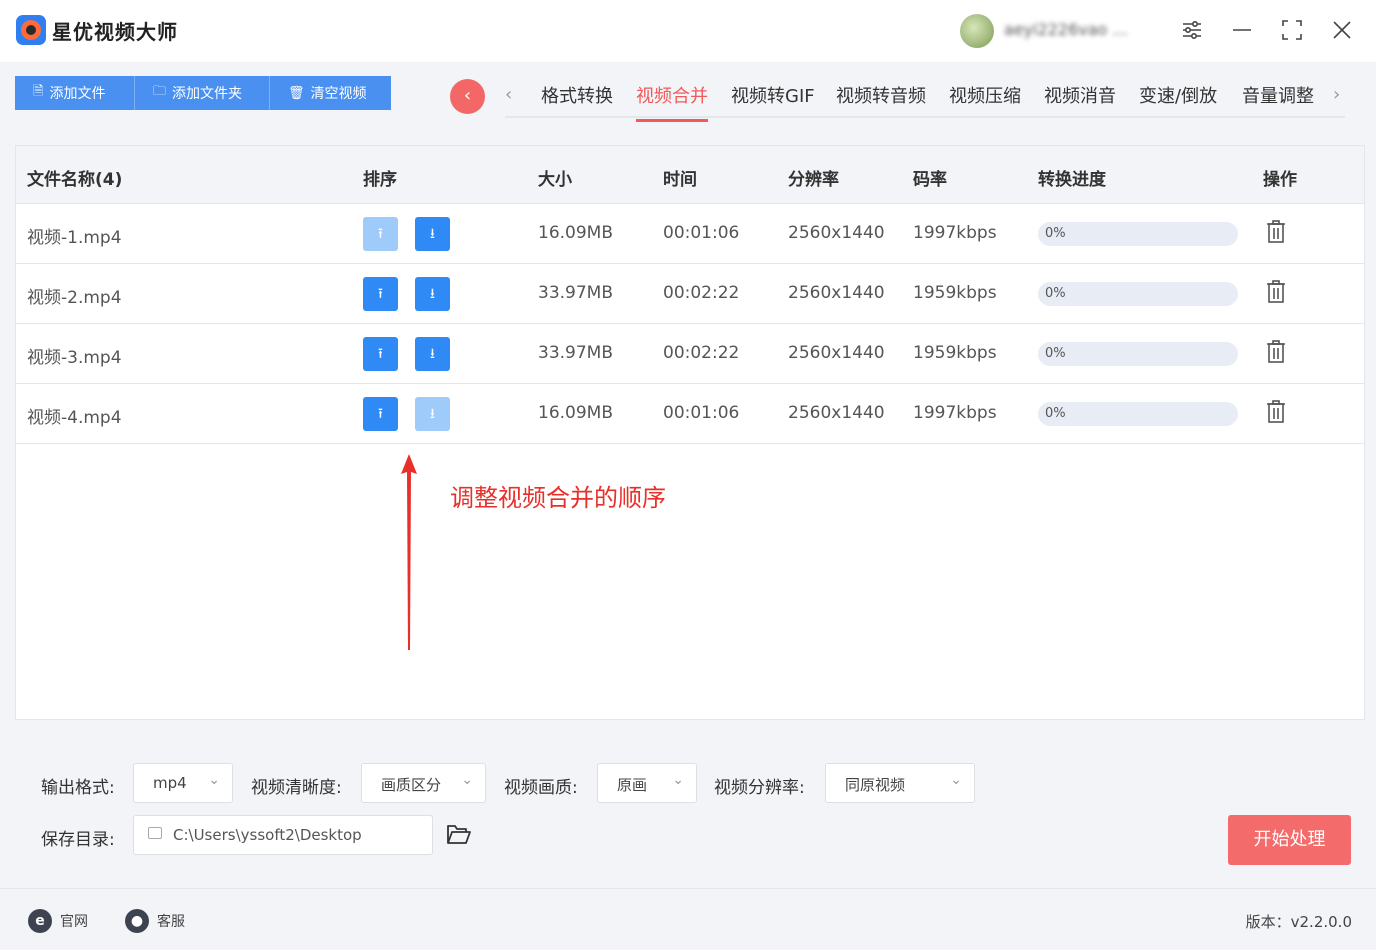 This screenshot has width=1376, height=950. Describe the element at coordinates (78, 840) in the screenshot. I see `save-dir-label: 保存目录:` at that location.